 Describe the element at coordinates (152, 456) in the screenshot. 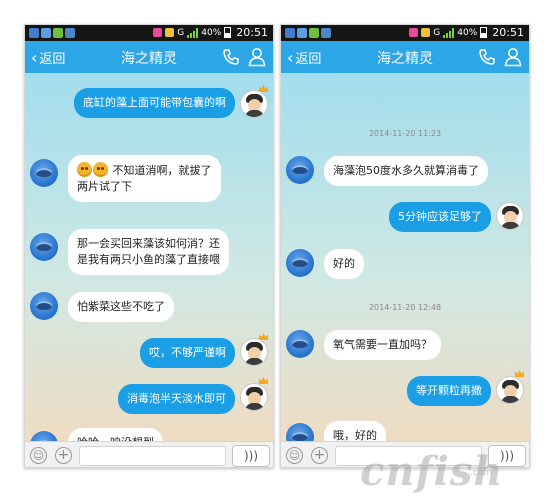

I see `message-input` at that location.